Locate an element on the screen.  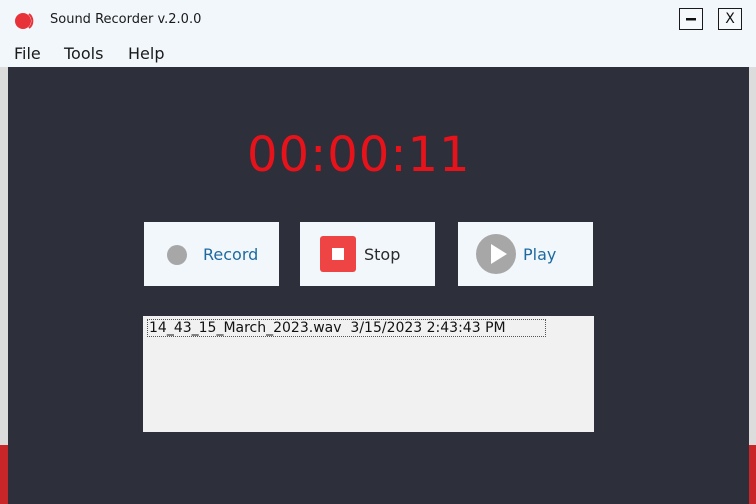
play-triangle-icon is located at coordinates (496, 254).